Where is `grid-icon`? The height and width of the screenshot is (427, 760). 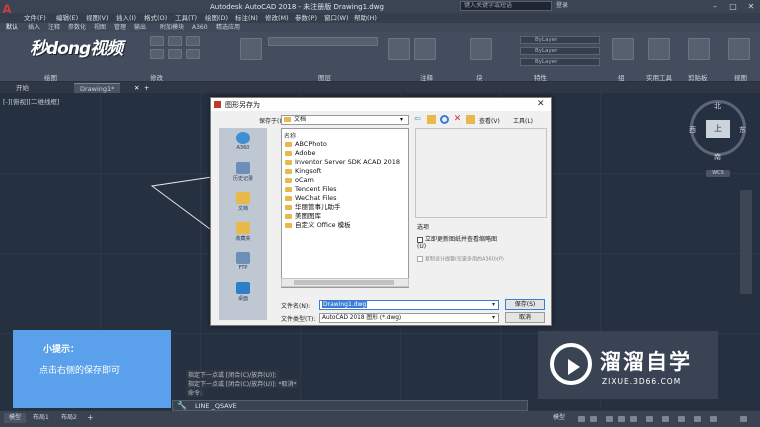 grid-icon is located at coordinates (581, 419).